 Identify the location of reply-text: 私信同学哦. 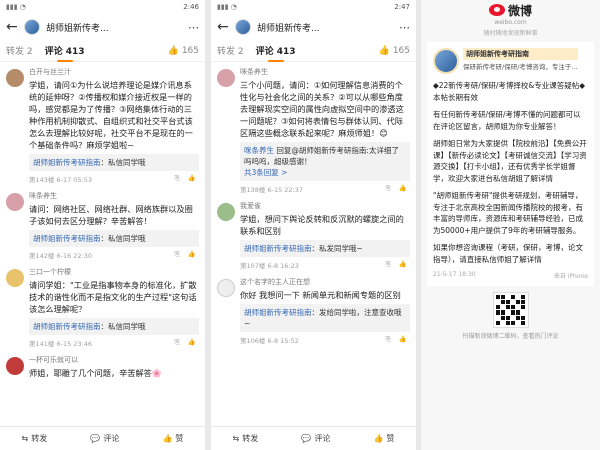
(127, 238).